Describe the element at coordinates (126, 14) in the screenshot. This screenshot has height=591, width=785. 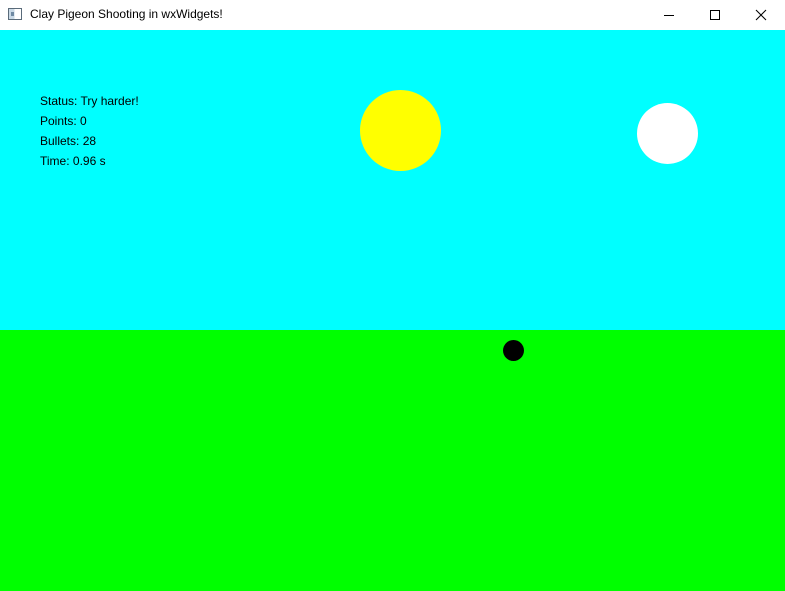
I see `window-title: Clay Pigeon Shooting in wxWidgets!` at that location.